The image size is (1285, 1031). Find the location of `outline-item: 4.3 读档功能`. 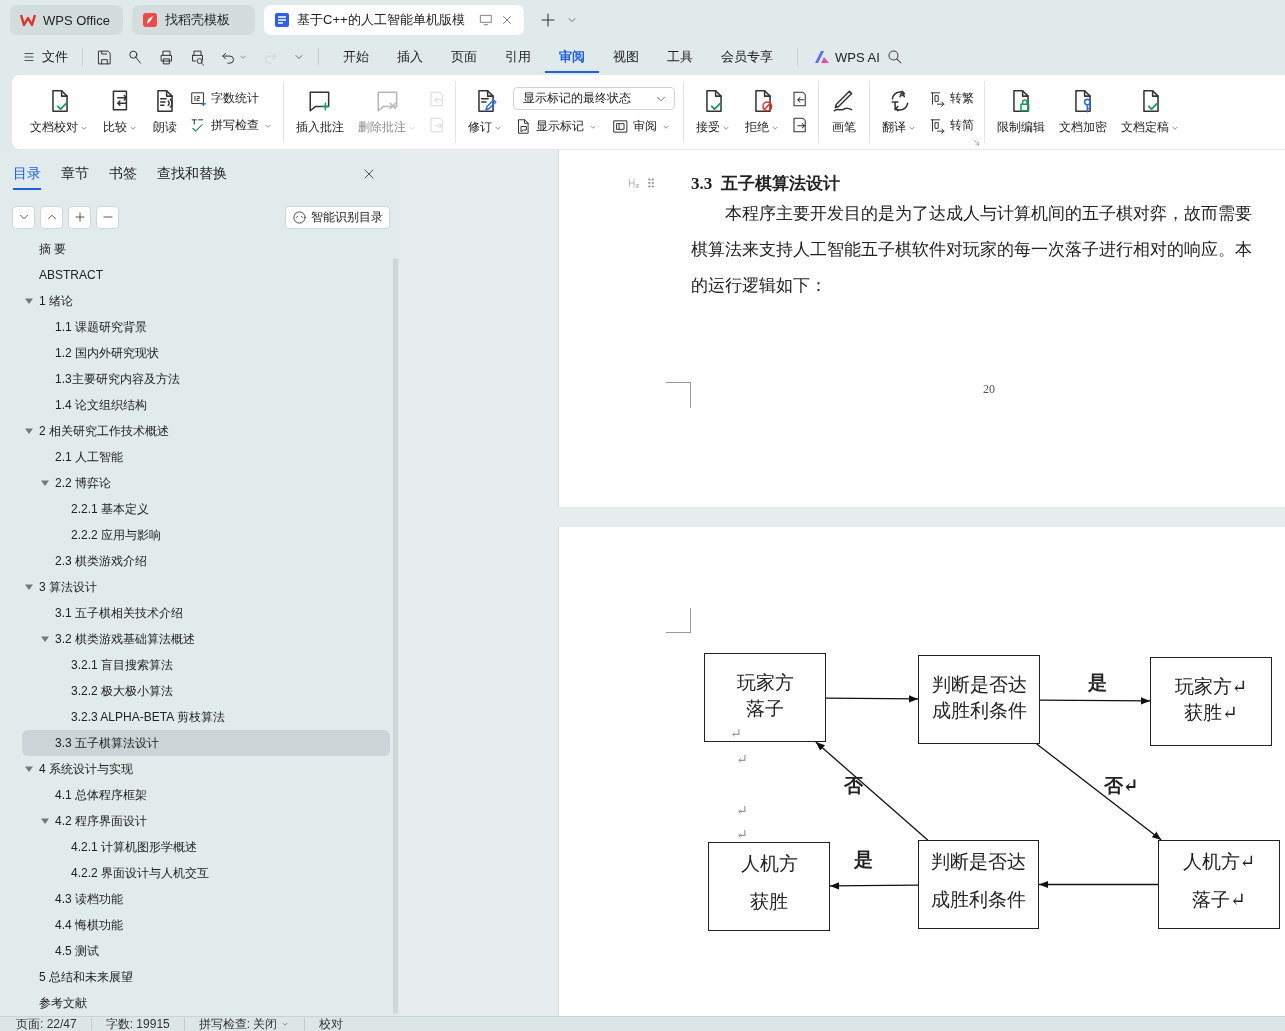

outline-item: 4.3 读档功能 is located at coordinates (206, 899).